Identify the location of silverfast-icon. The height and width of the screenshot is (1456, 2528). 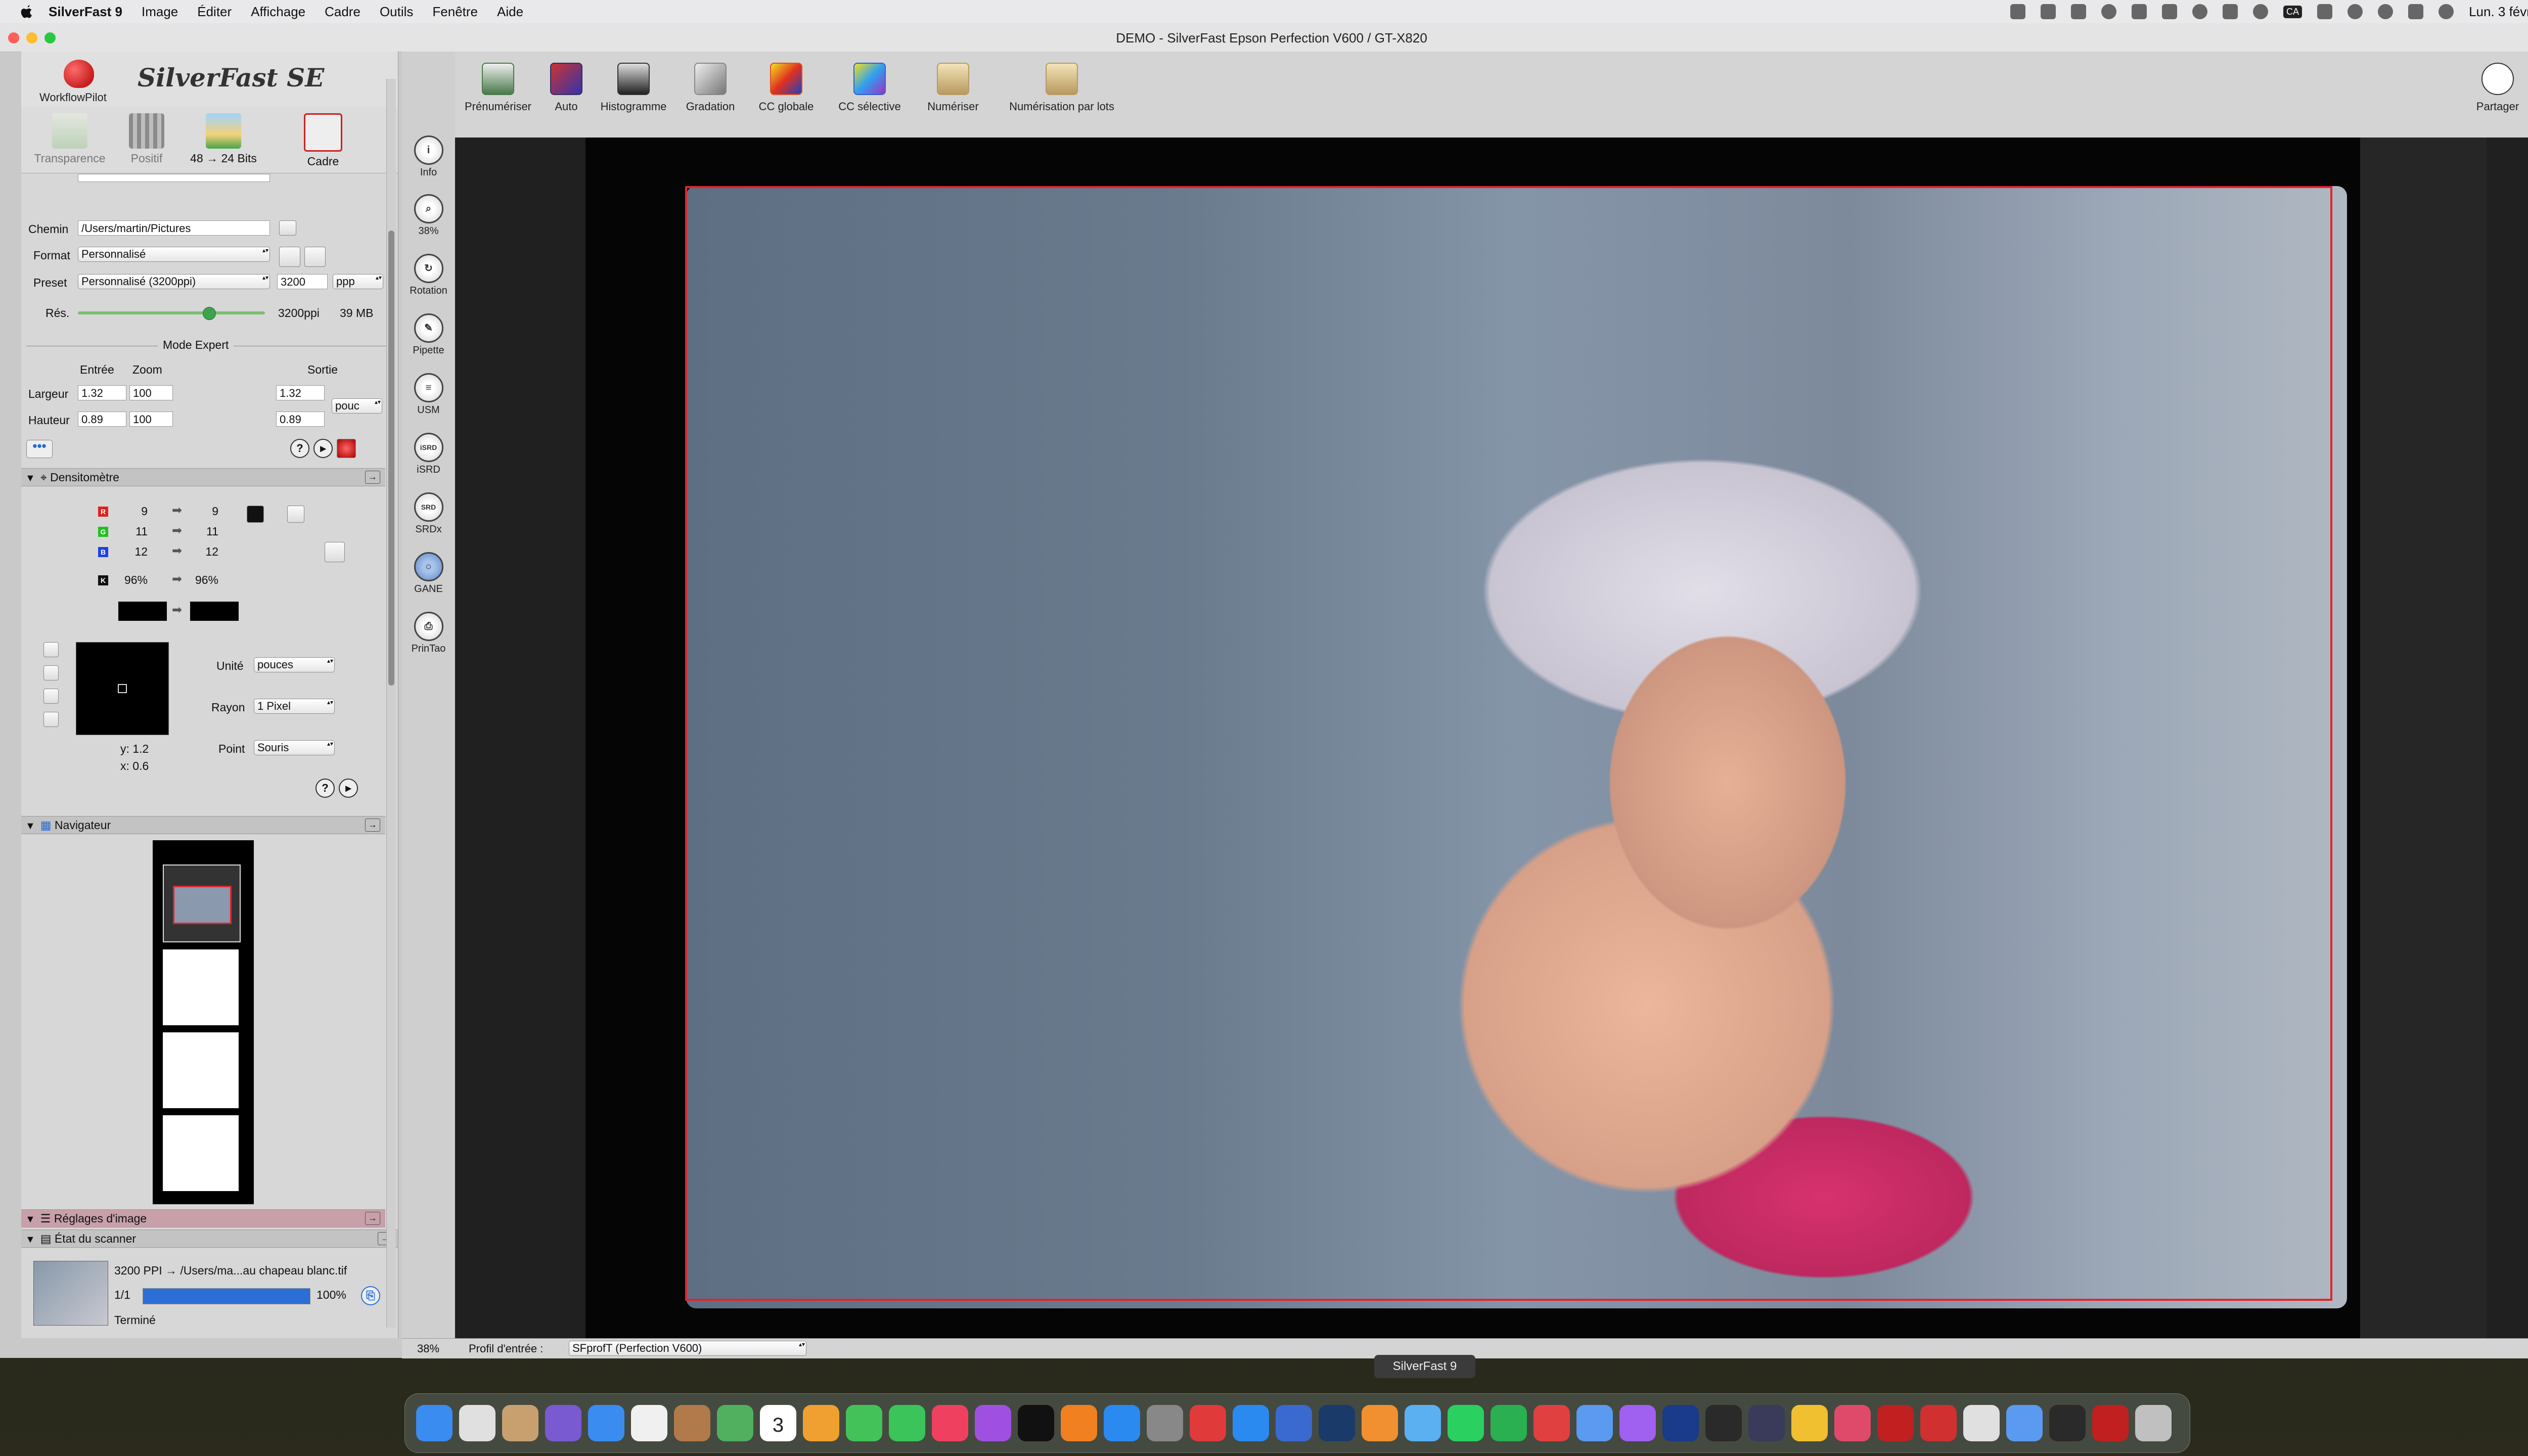
(1423, 1423).